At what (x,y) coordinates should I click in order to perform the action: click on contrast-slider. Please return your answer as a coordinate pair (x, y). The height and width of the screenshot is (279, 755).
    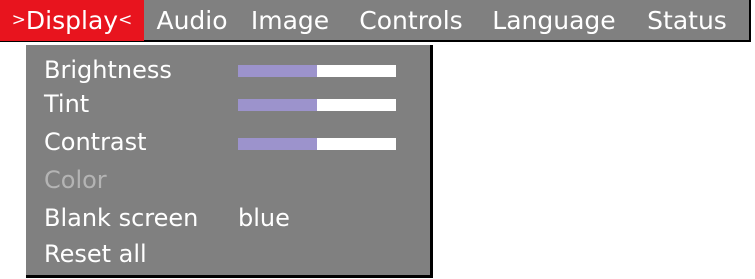
    Looking at the image, I should click on (317, 144).